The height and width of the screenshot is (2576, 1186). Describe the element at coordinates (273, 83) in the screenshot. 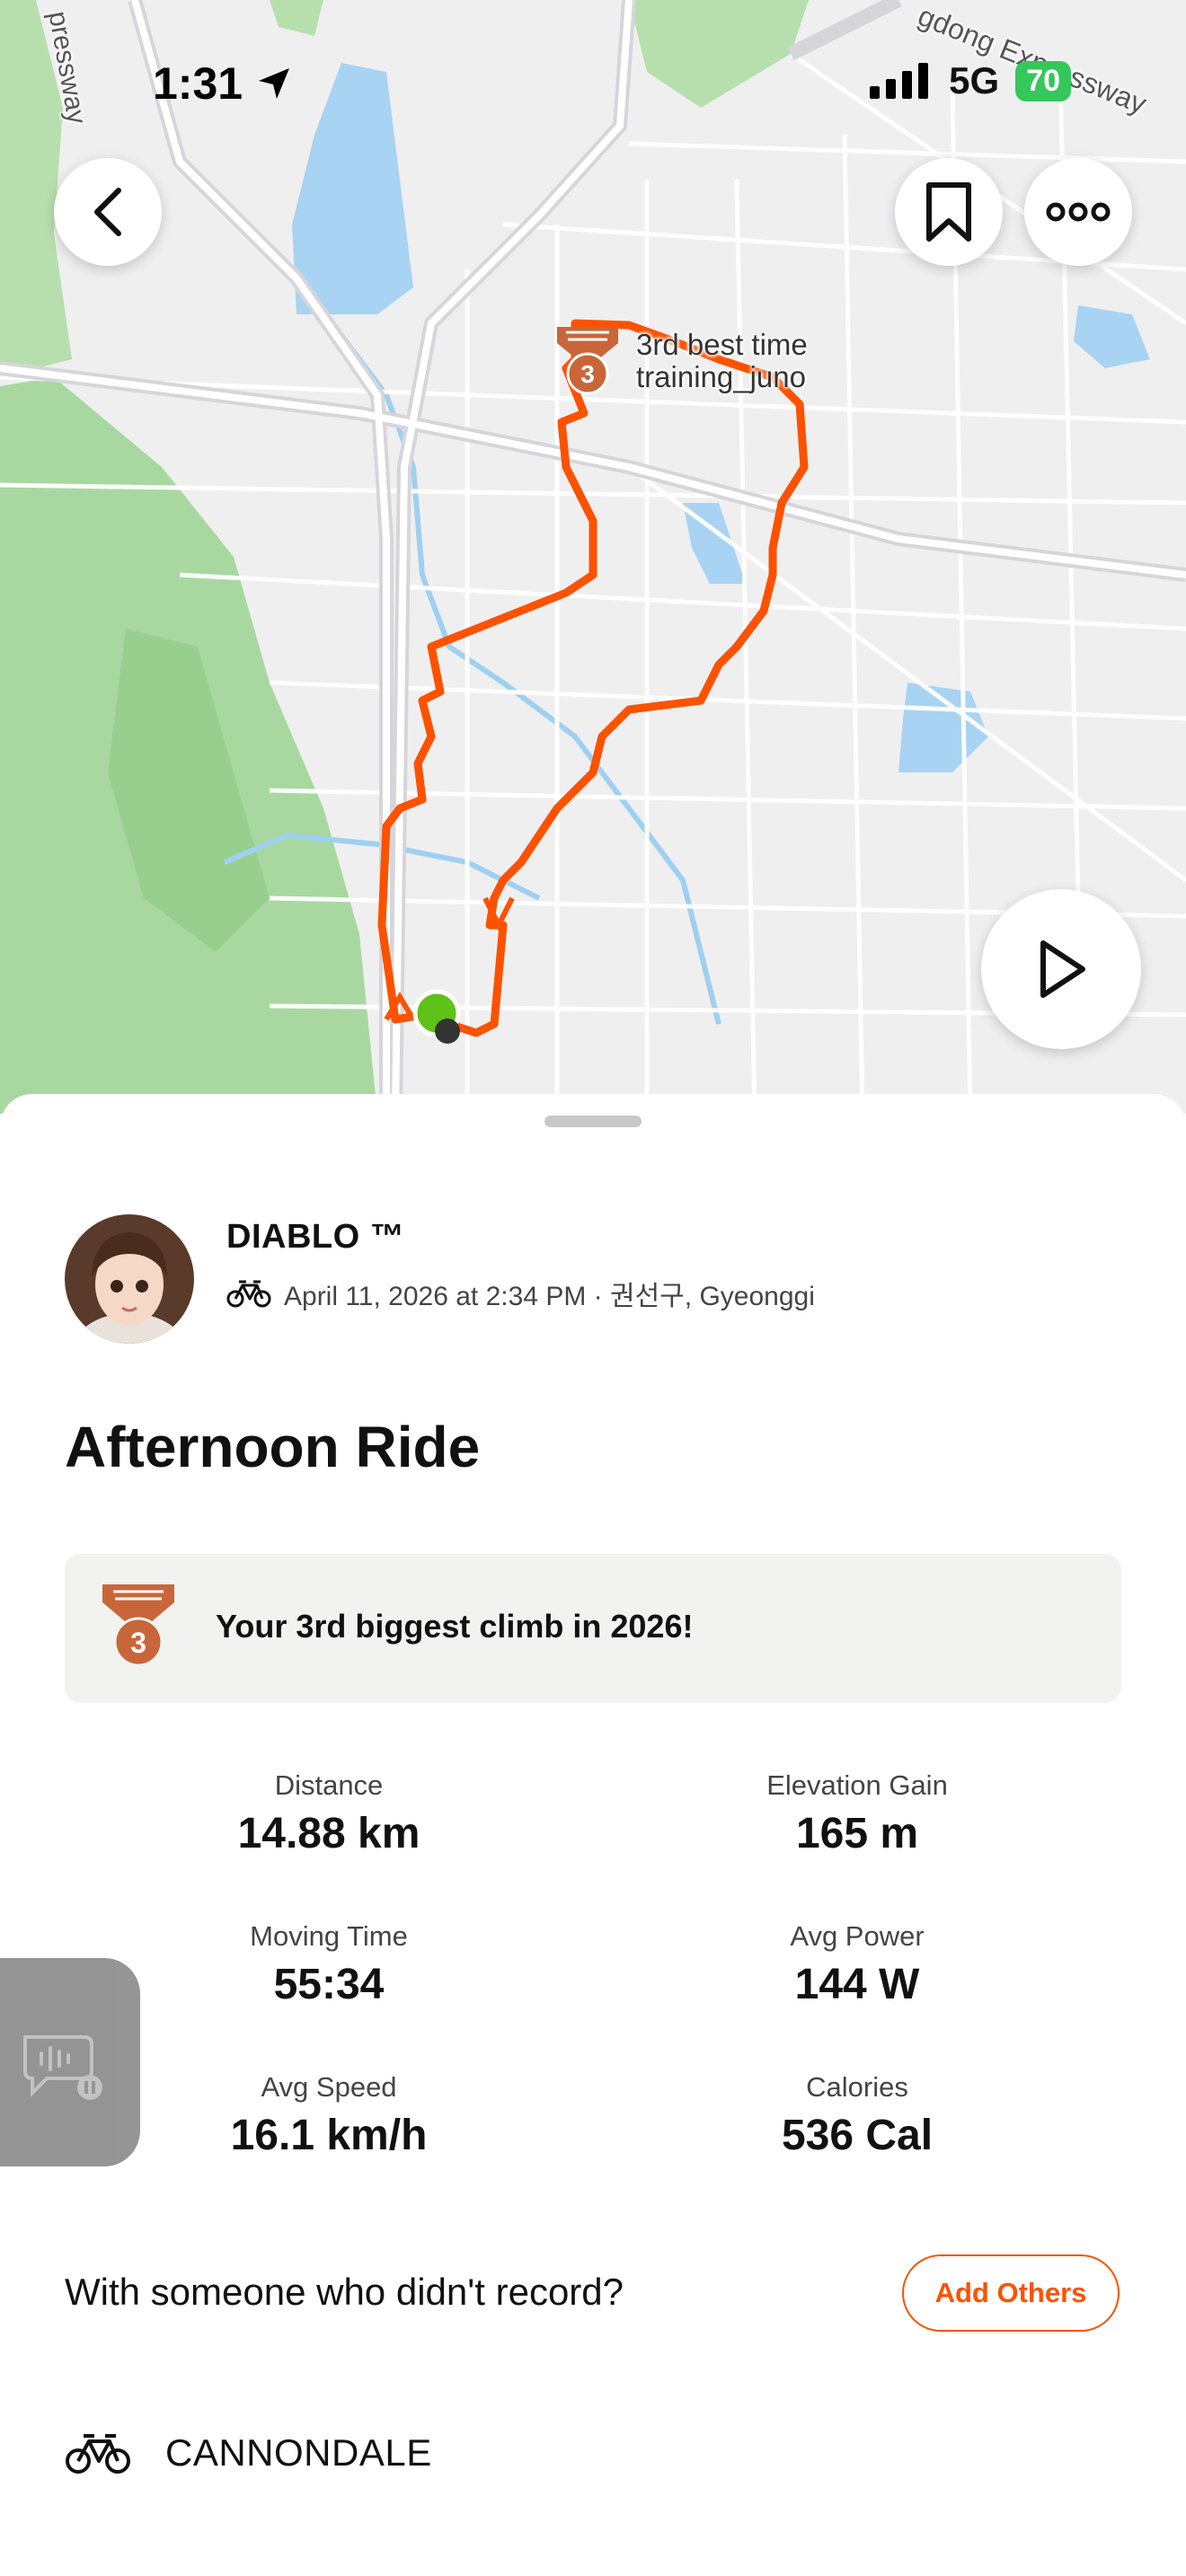

I see `location-arrow-icon` at that location.